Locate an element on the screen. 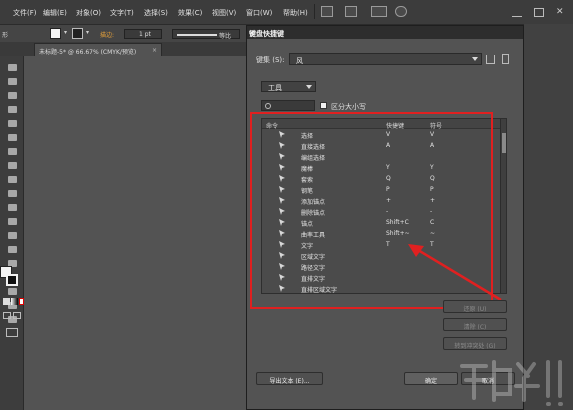 The height and width of the screenshot is (410, 573). stroke-dropdown-icon: ▾ is located at coordinates (87, 32).